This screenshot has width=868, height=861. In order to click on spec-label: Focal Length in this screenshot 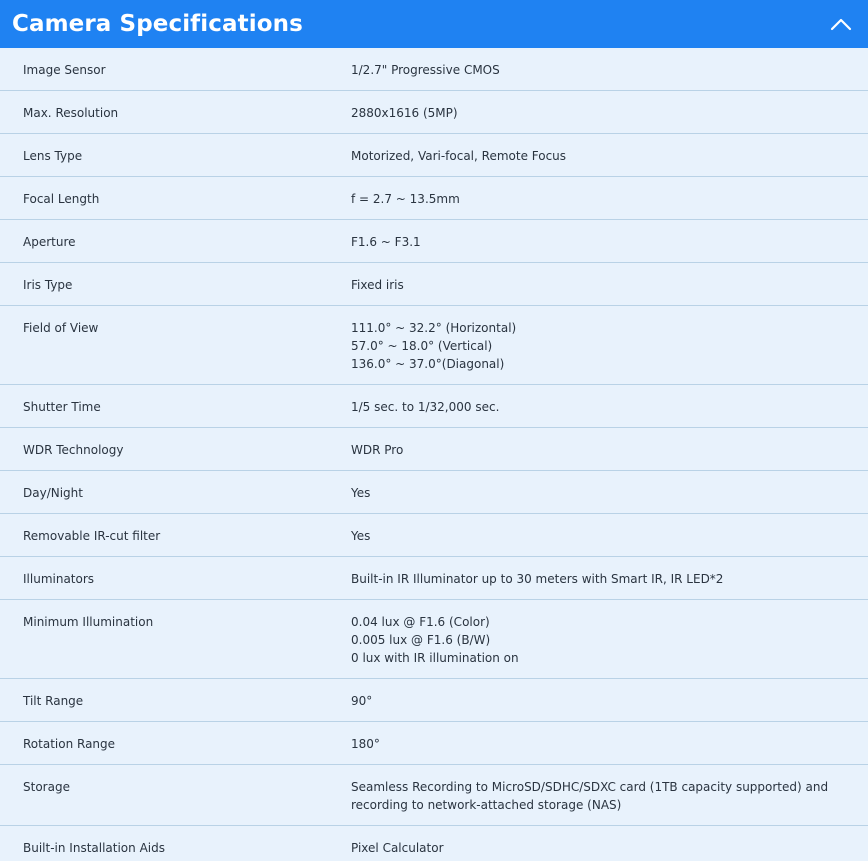, I will do `click(61, 199)`.